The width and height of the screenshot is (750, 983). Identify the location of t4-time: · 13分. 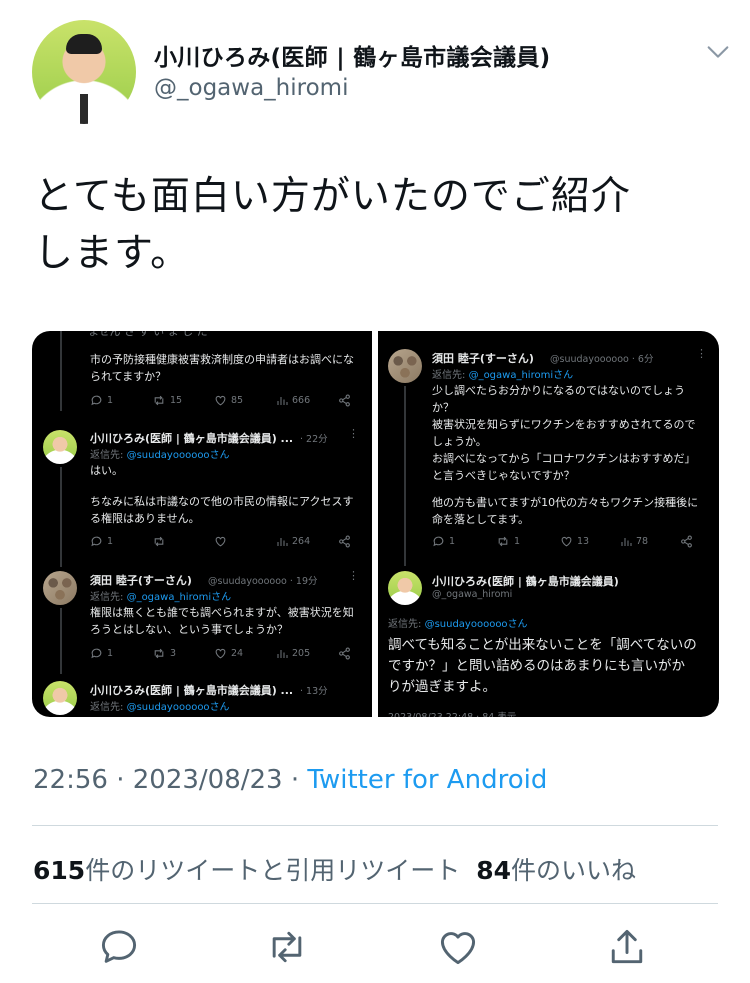
(314, 691).